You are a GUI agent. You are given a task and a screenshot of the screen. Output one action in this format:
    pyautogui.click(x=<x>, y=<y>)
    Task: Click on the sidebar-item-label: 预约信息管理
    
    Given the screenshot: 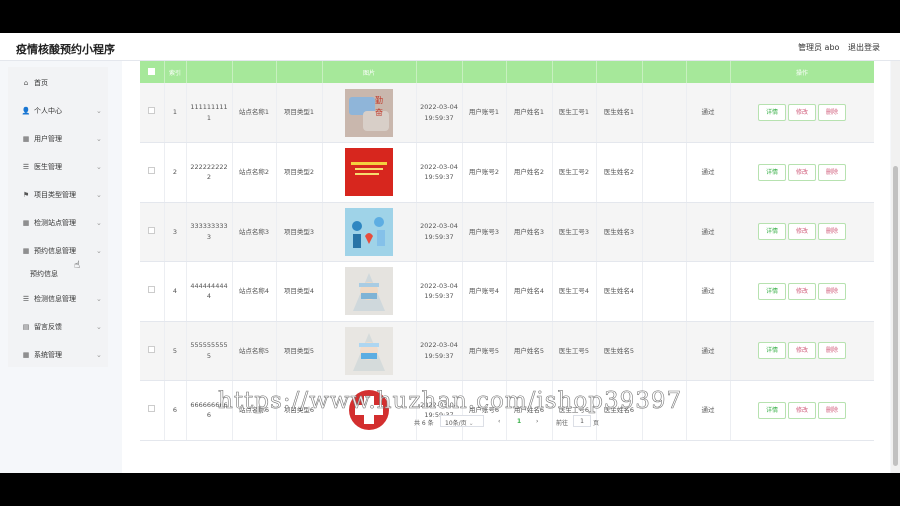 What is the action you would take?
    pyautogui.click(x=55, y=251)
    